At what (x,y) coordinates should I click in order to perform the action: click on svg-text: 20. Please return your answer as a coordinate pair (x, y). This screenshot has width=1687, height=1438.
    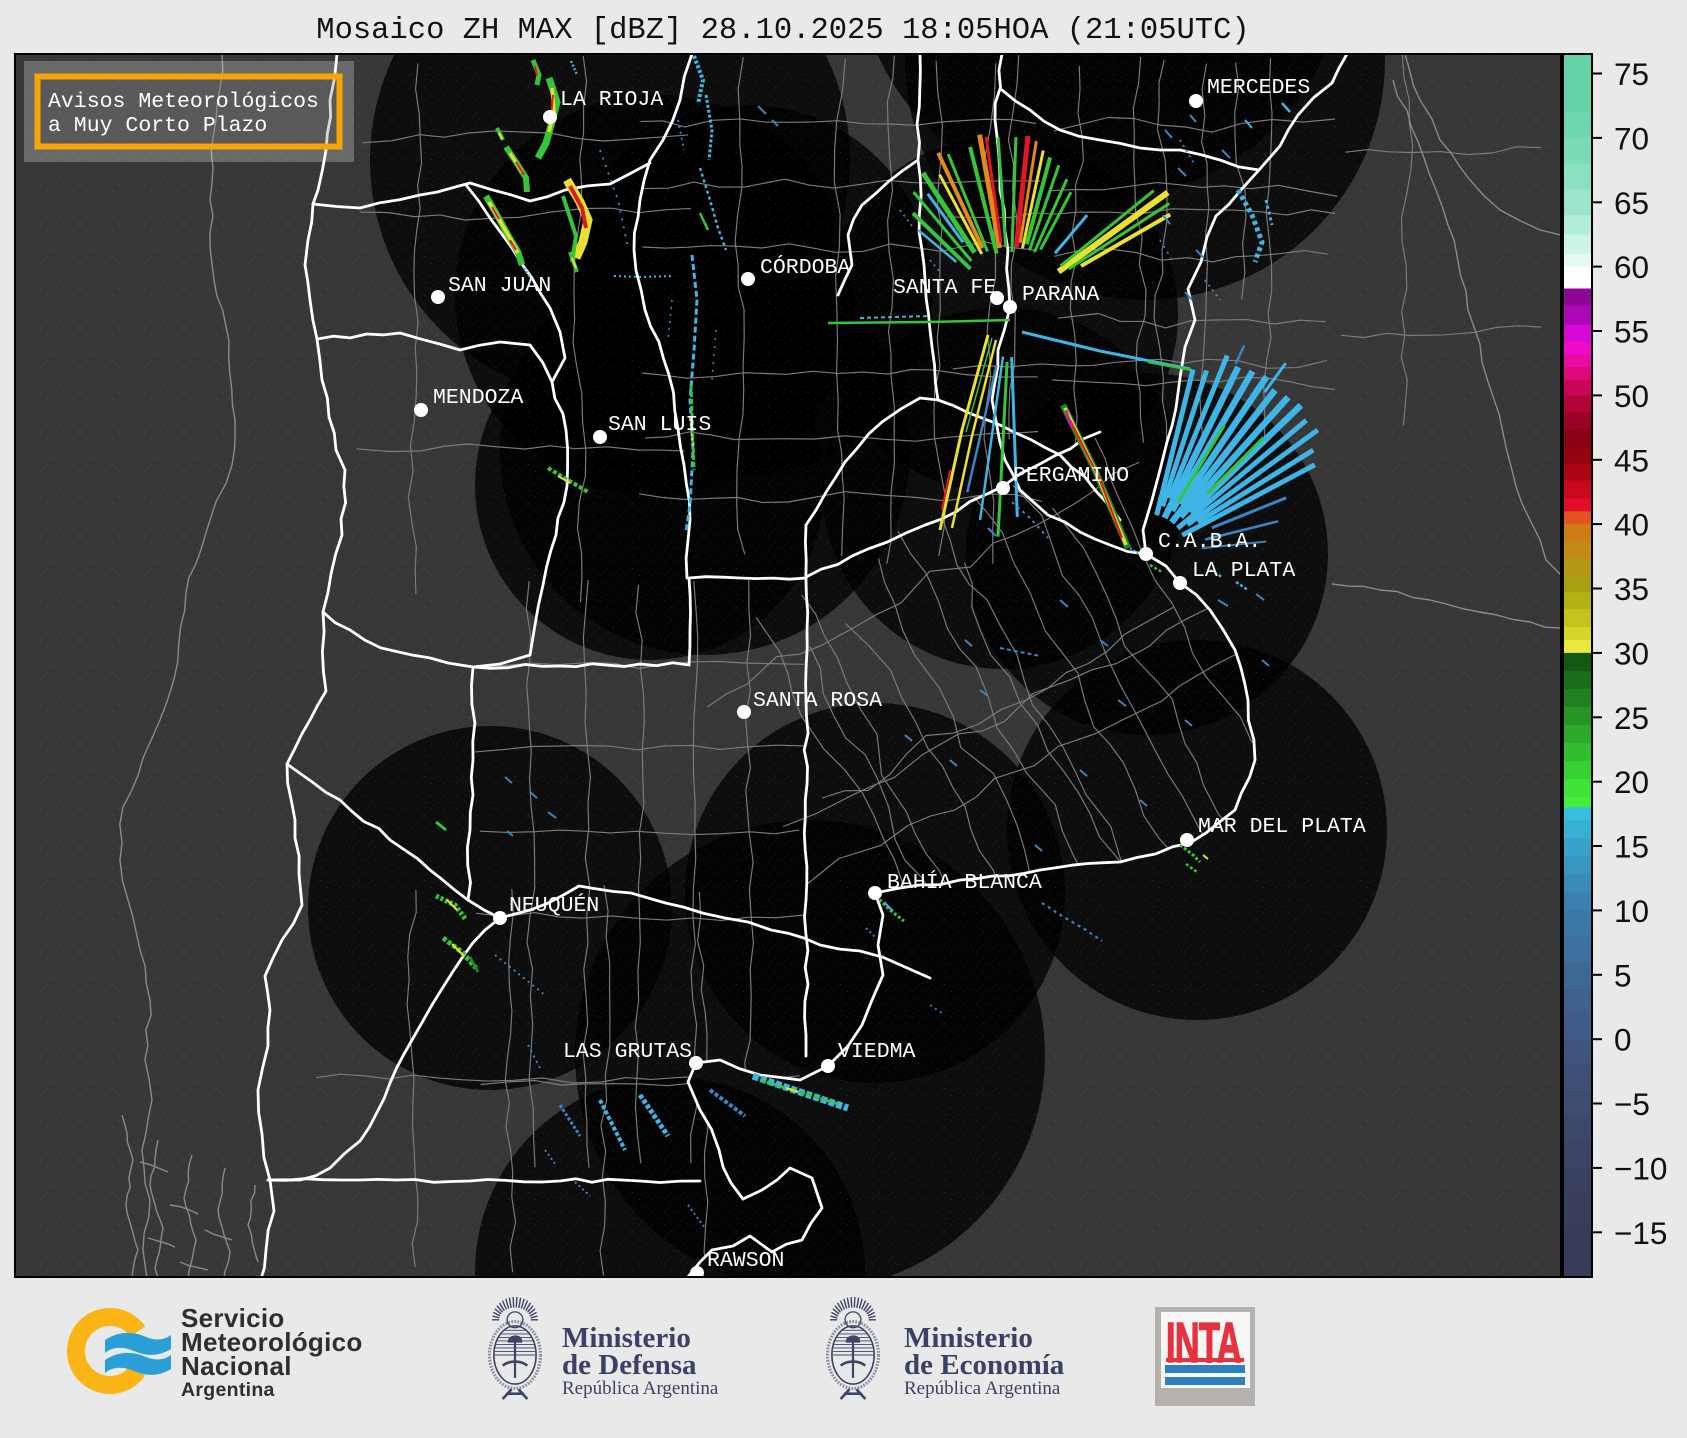
    Looking at the image, I should click on (1631, 782).